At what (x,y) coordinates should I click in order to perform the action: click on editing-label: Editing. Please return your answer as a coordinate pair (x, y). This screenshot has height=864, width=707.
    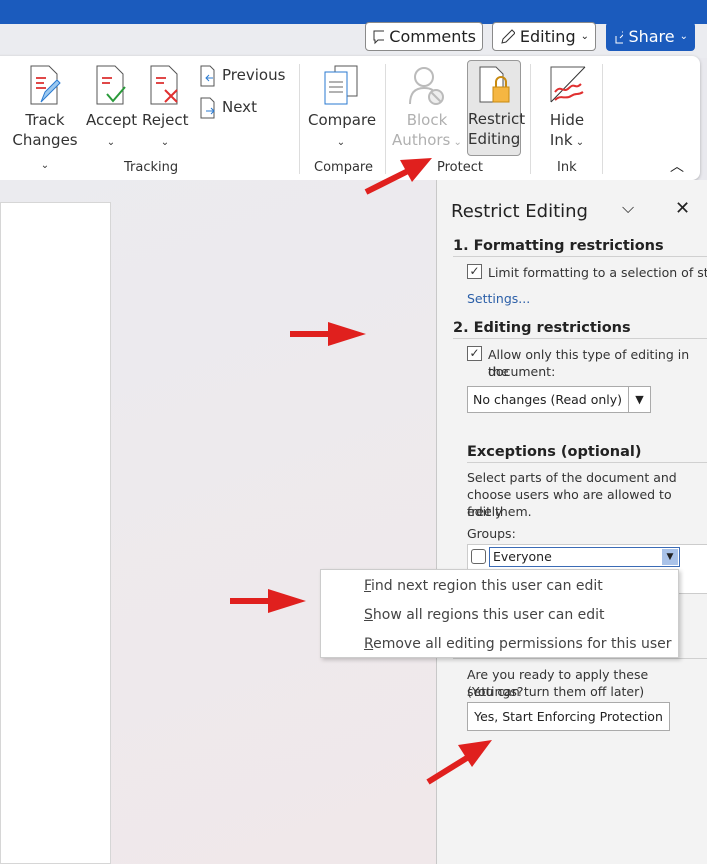
    Looking at the image, I should click on (547, 36).